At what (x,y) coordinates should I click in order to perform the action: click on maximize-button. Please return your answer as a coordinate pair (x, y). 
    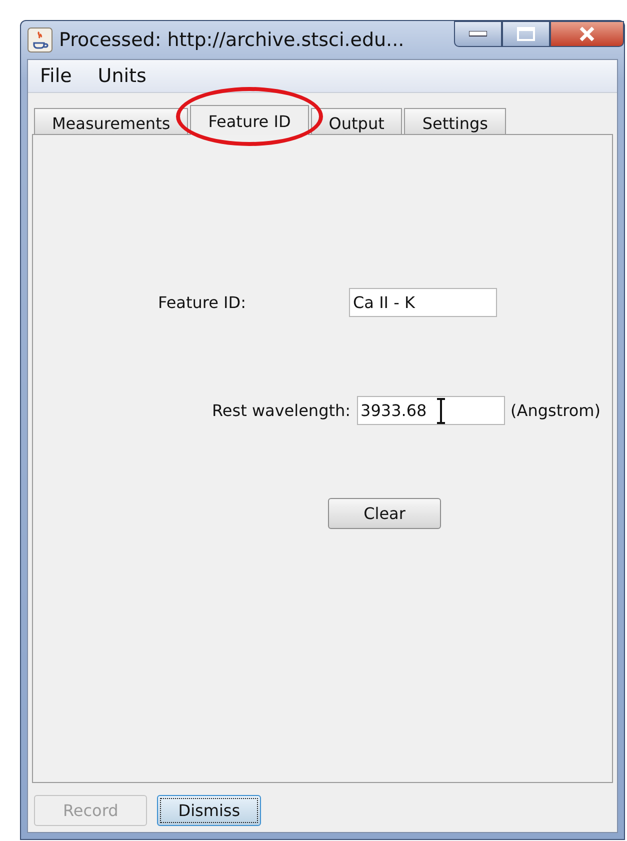
    Looking at the image, I should click on (526, 34).